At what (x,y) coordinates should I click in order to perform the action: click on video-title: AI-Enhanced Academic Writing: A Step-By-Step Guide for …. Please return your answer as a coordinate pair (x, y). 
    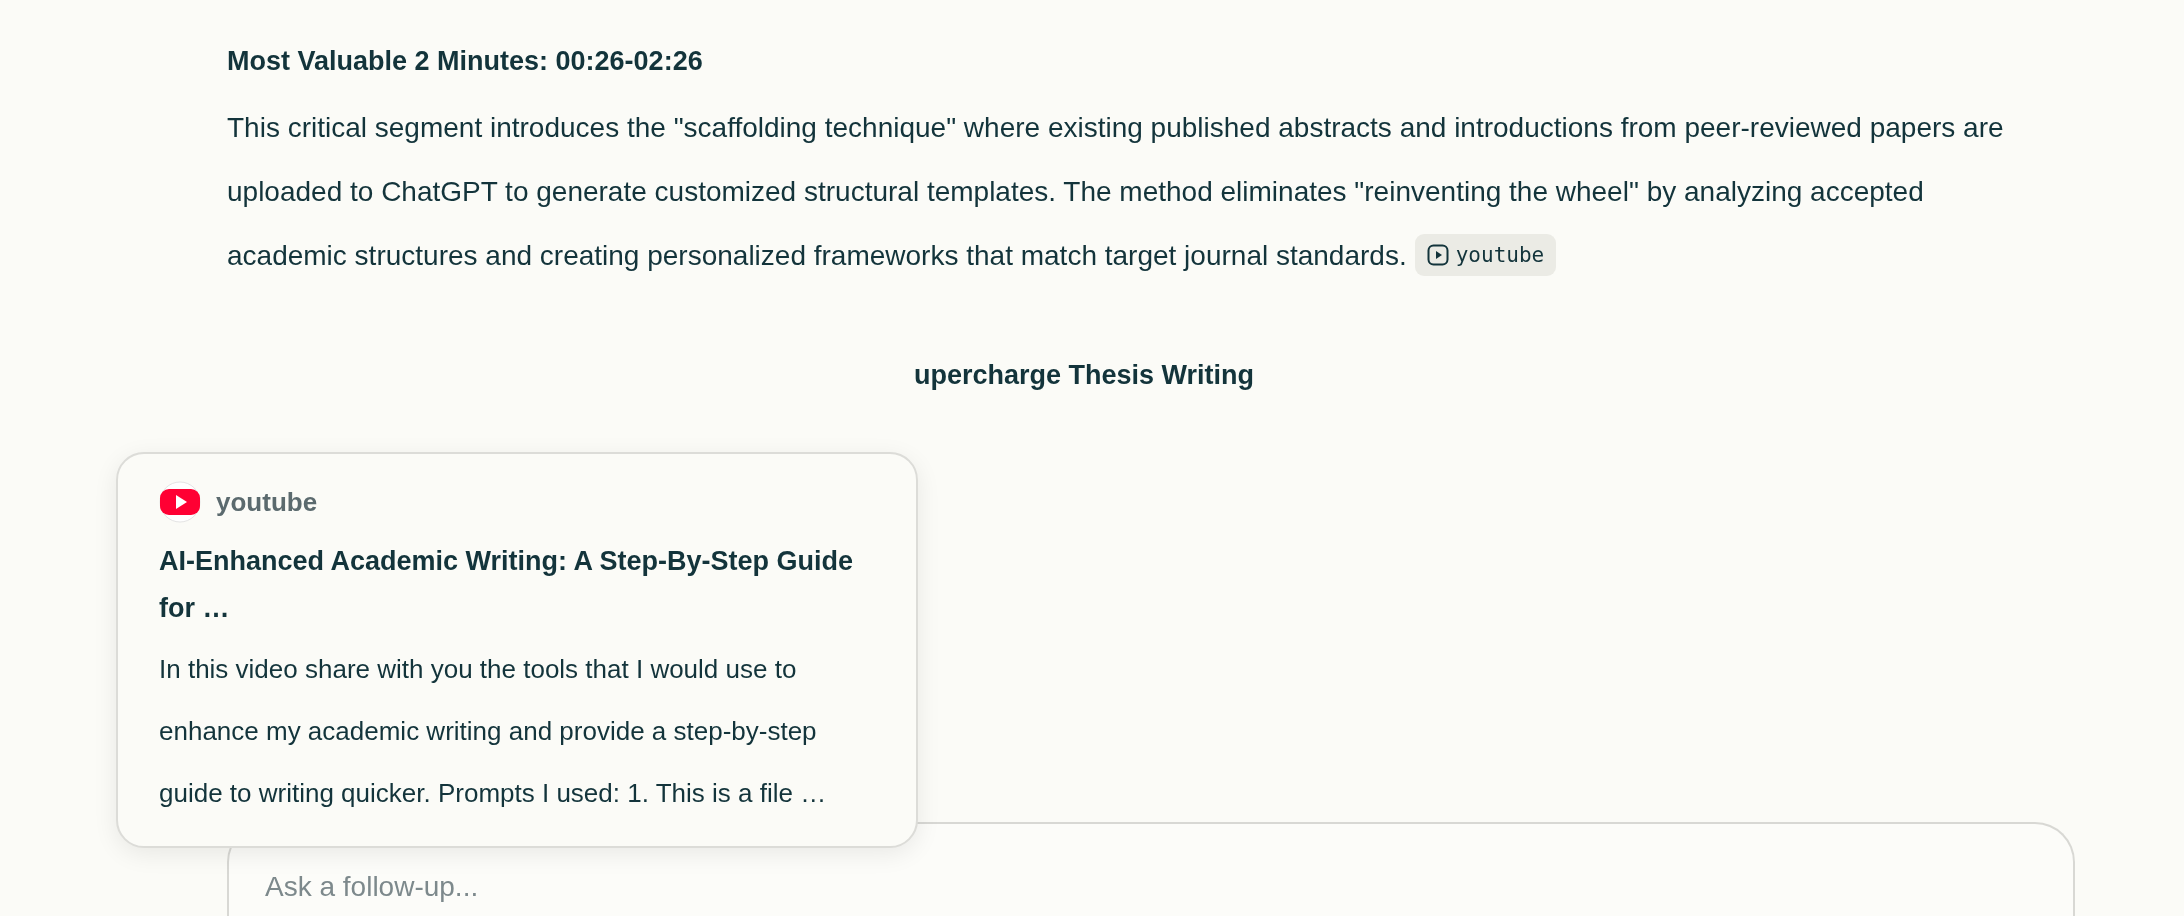
    Looking at the image, I should click on (517, 585).